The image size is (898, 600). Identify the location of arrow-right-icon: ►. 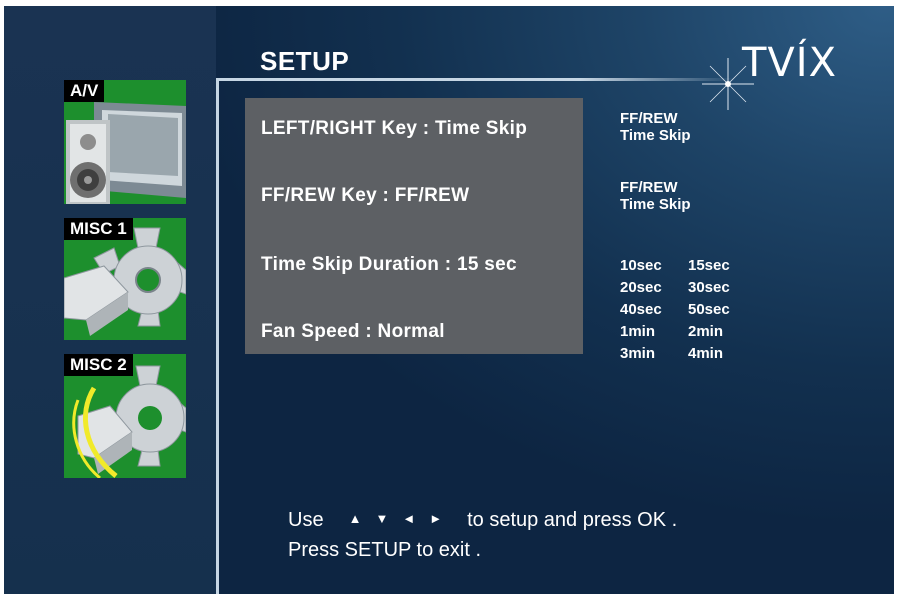
(436, 518).